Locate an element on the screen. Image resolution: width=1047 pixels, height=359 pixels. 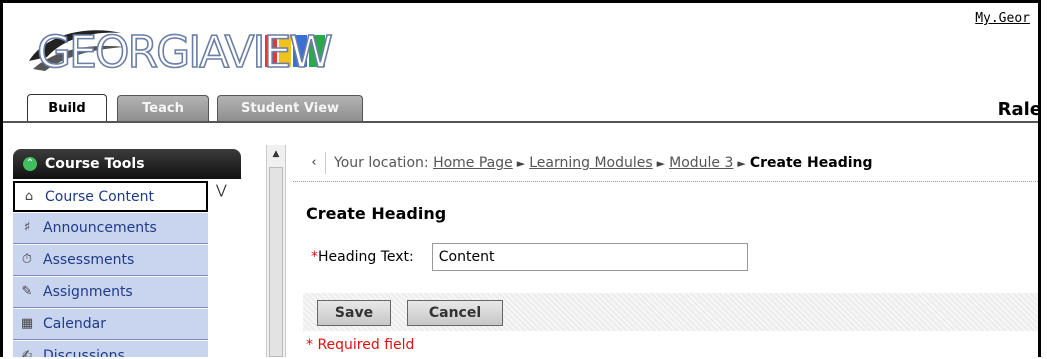
scroll-up-arrow-icon: ▲ is located at coordinates (276, 156).